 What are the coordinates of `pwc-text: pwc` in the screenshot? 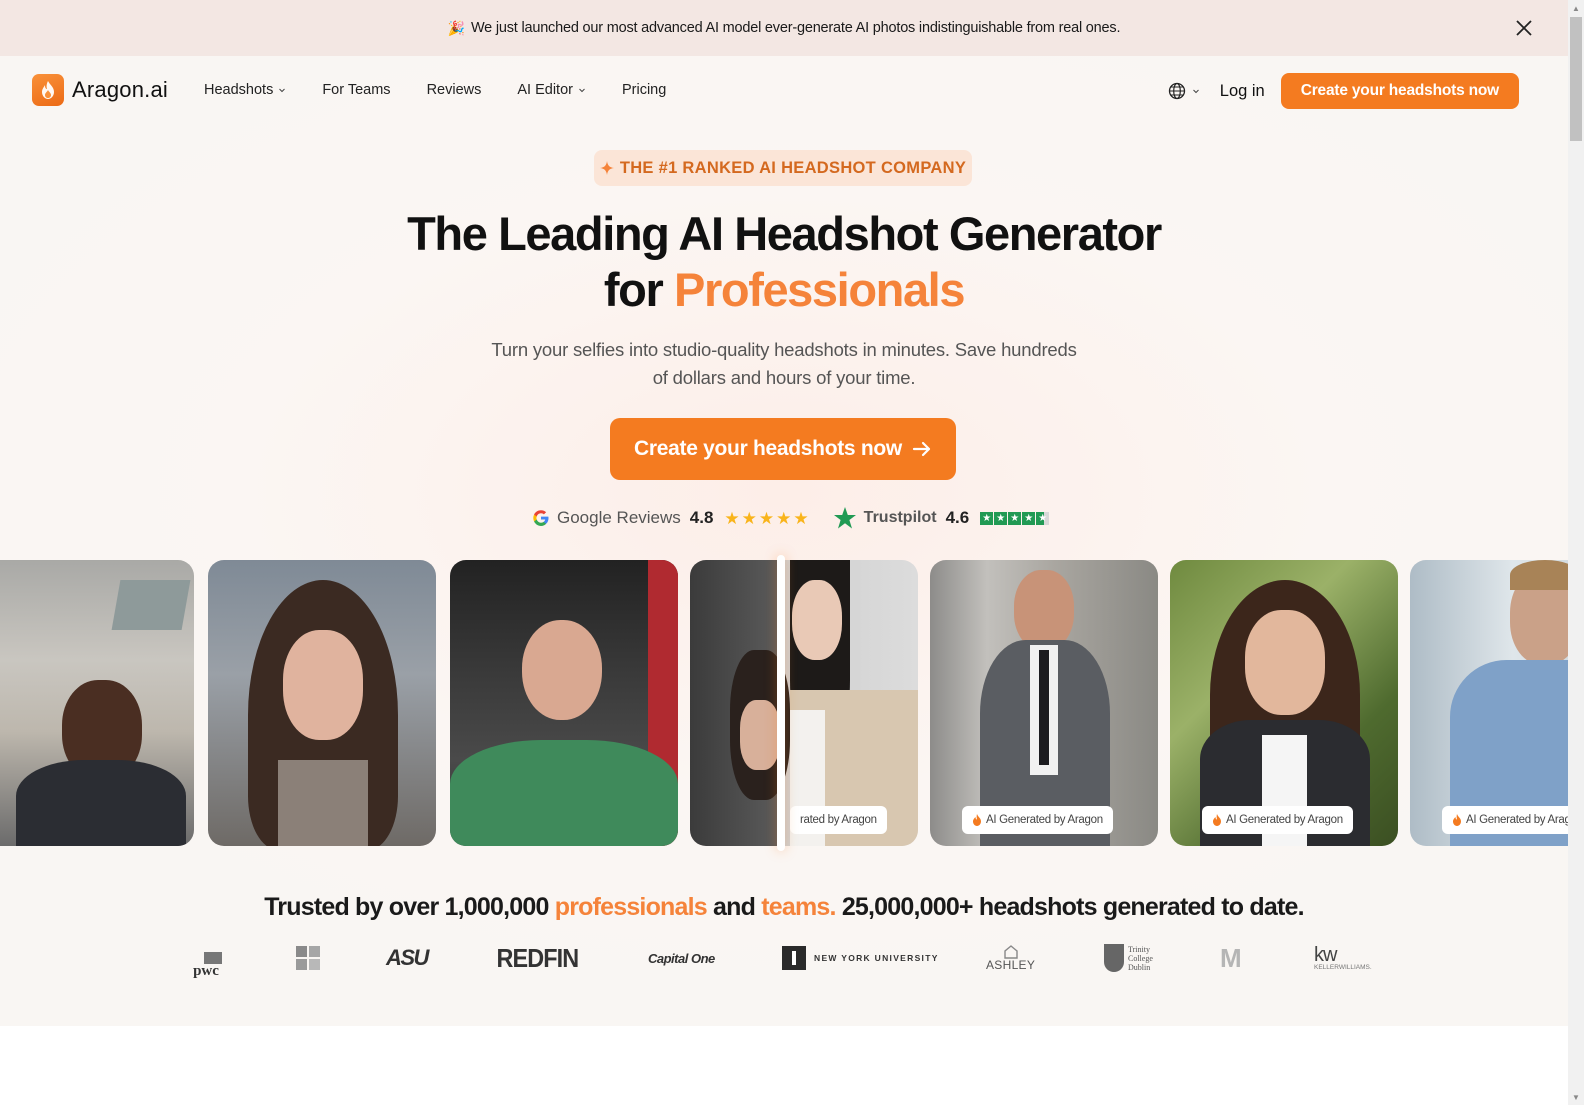 It's located at (206, 971).